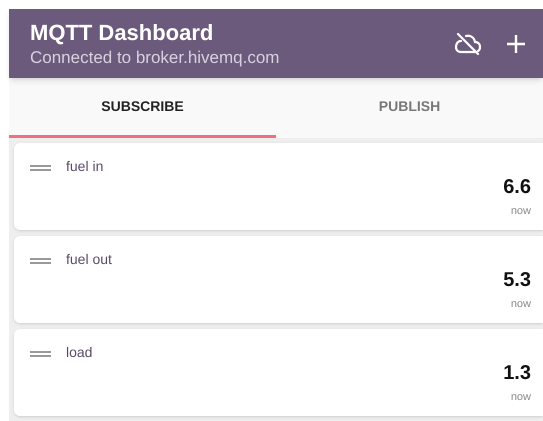  What do you see at coordinates (517, 280) in the screenshot?
I see `value-reading: 5.3` at bounding box center [517, 280].